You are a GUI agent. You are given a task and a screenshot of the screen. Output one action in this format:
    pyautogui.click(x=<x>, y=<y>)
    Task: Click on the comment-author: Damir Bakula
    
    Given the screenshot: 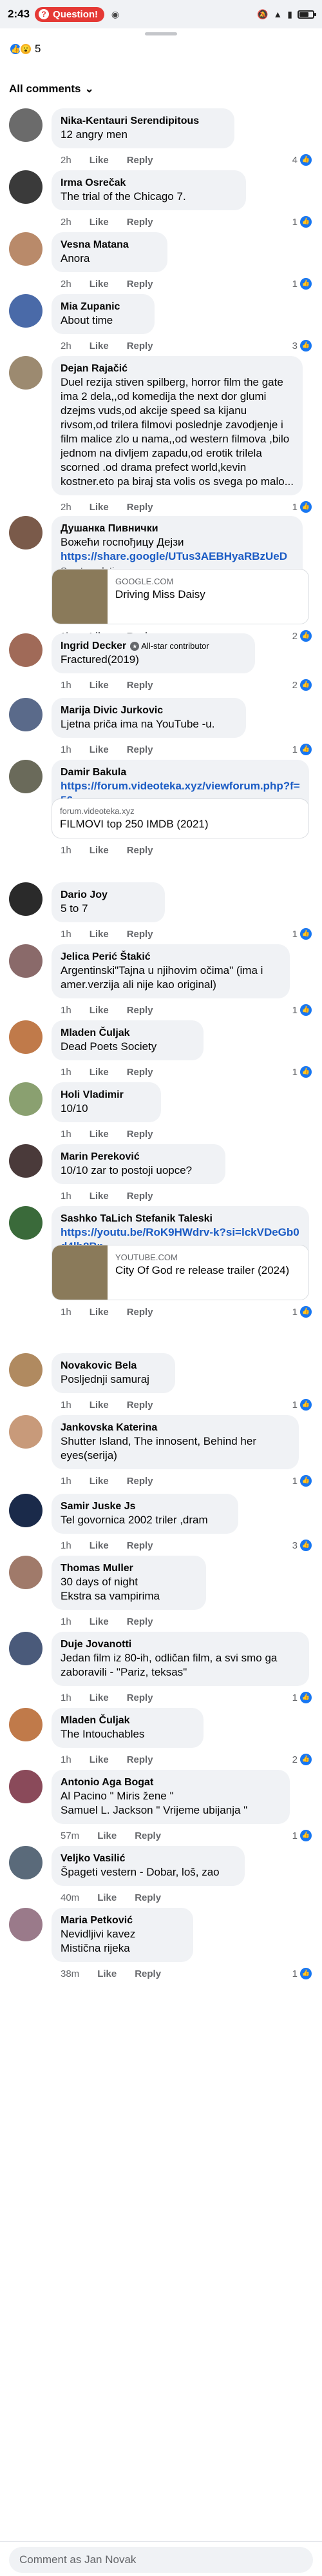 What is the action you would take?
    pyautogui.click(x=181, y=773)
    